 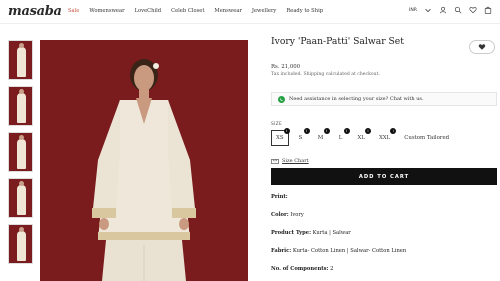 I want to click on size-option-label: L, so click(x=340, y=138).